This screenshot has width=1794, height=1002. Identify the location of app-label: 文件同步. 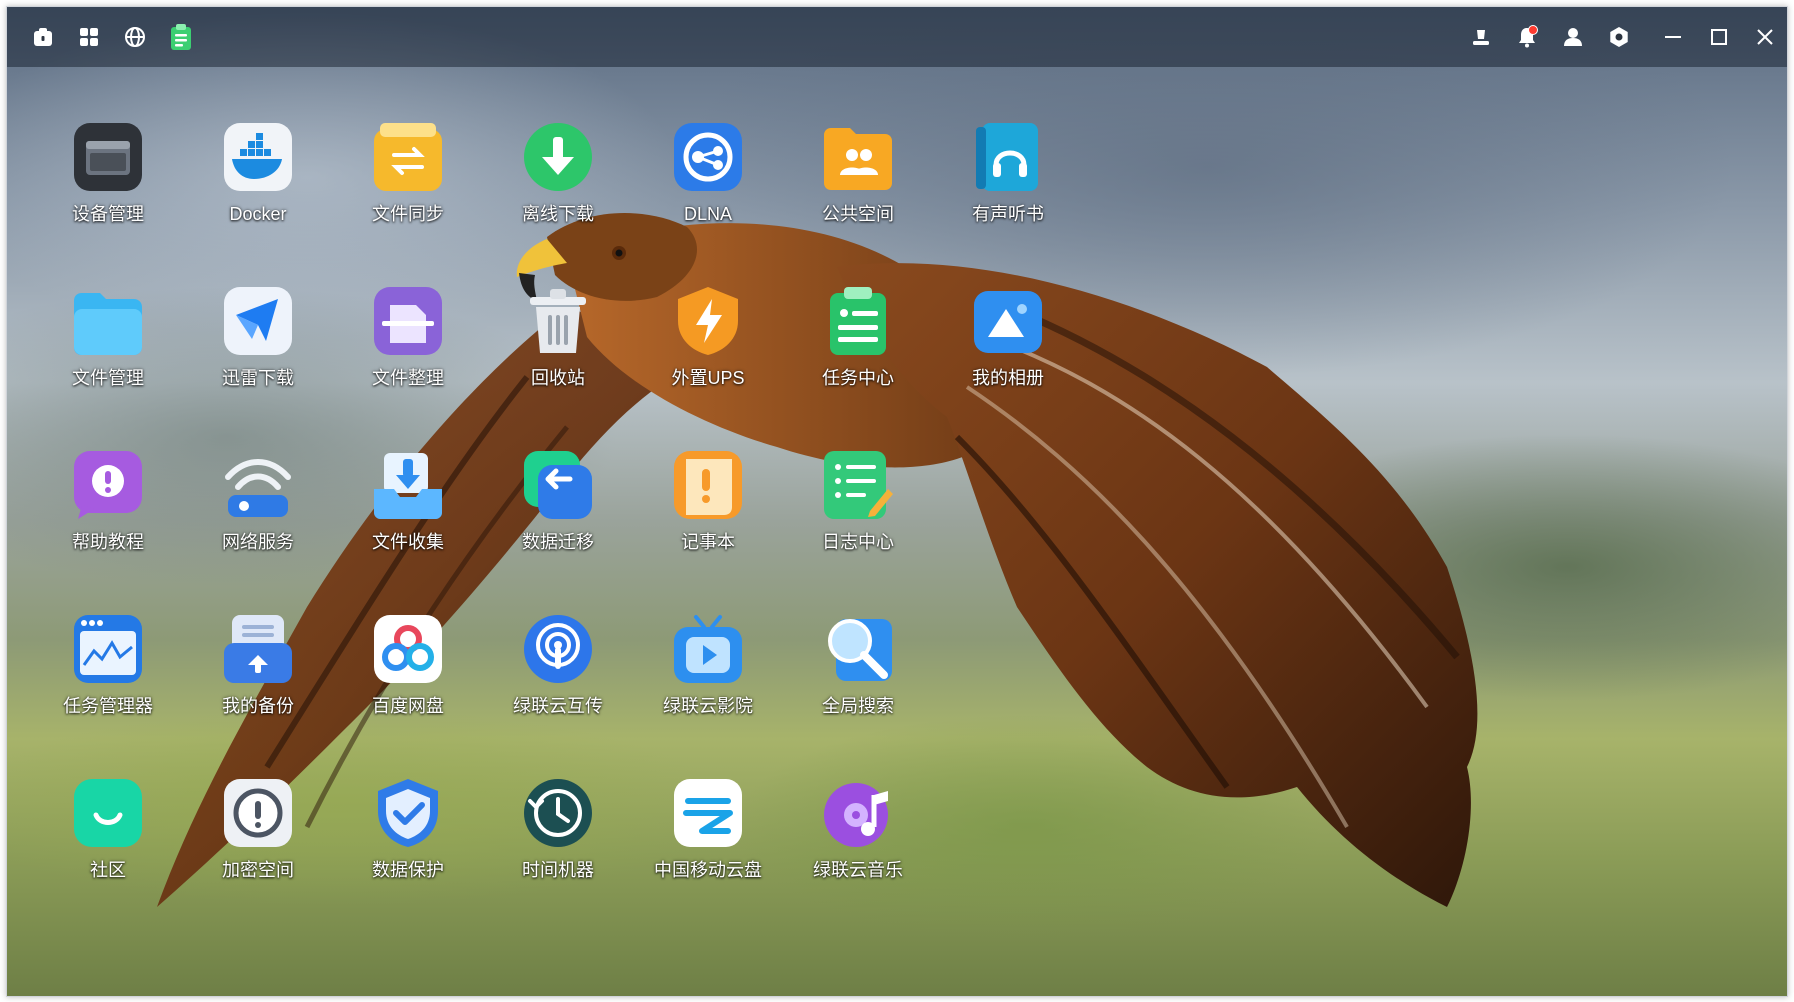
(408, 214).